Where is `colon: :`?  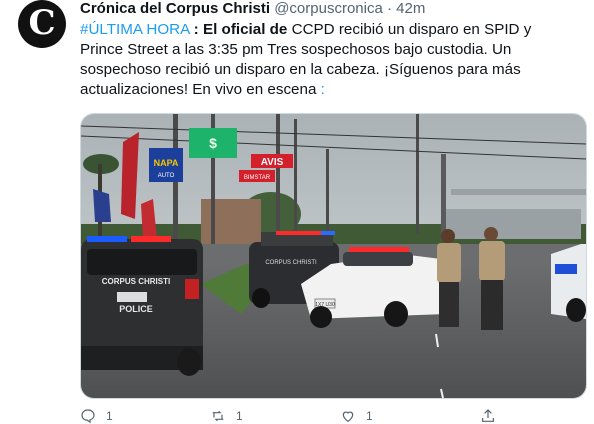
colon: : is located at coordinates (196, 29).